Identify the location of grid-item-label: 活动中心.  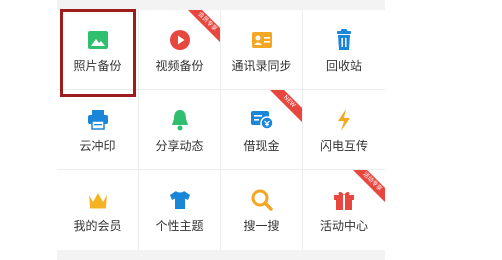
(343, 226).